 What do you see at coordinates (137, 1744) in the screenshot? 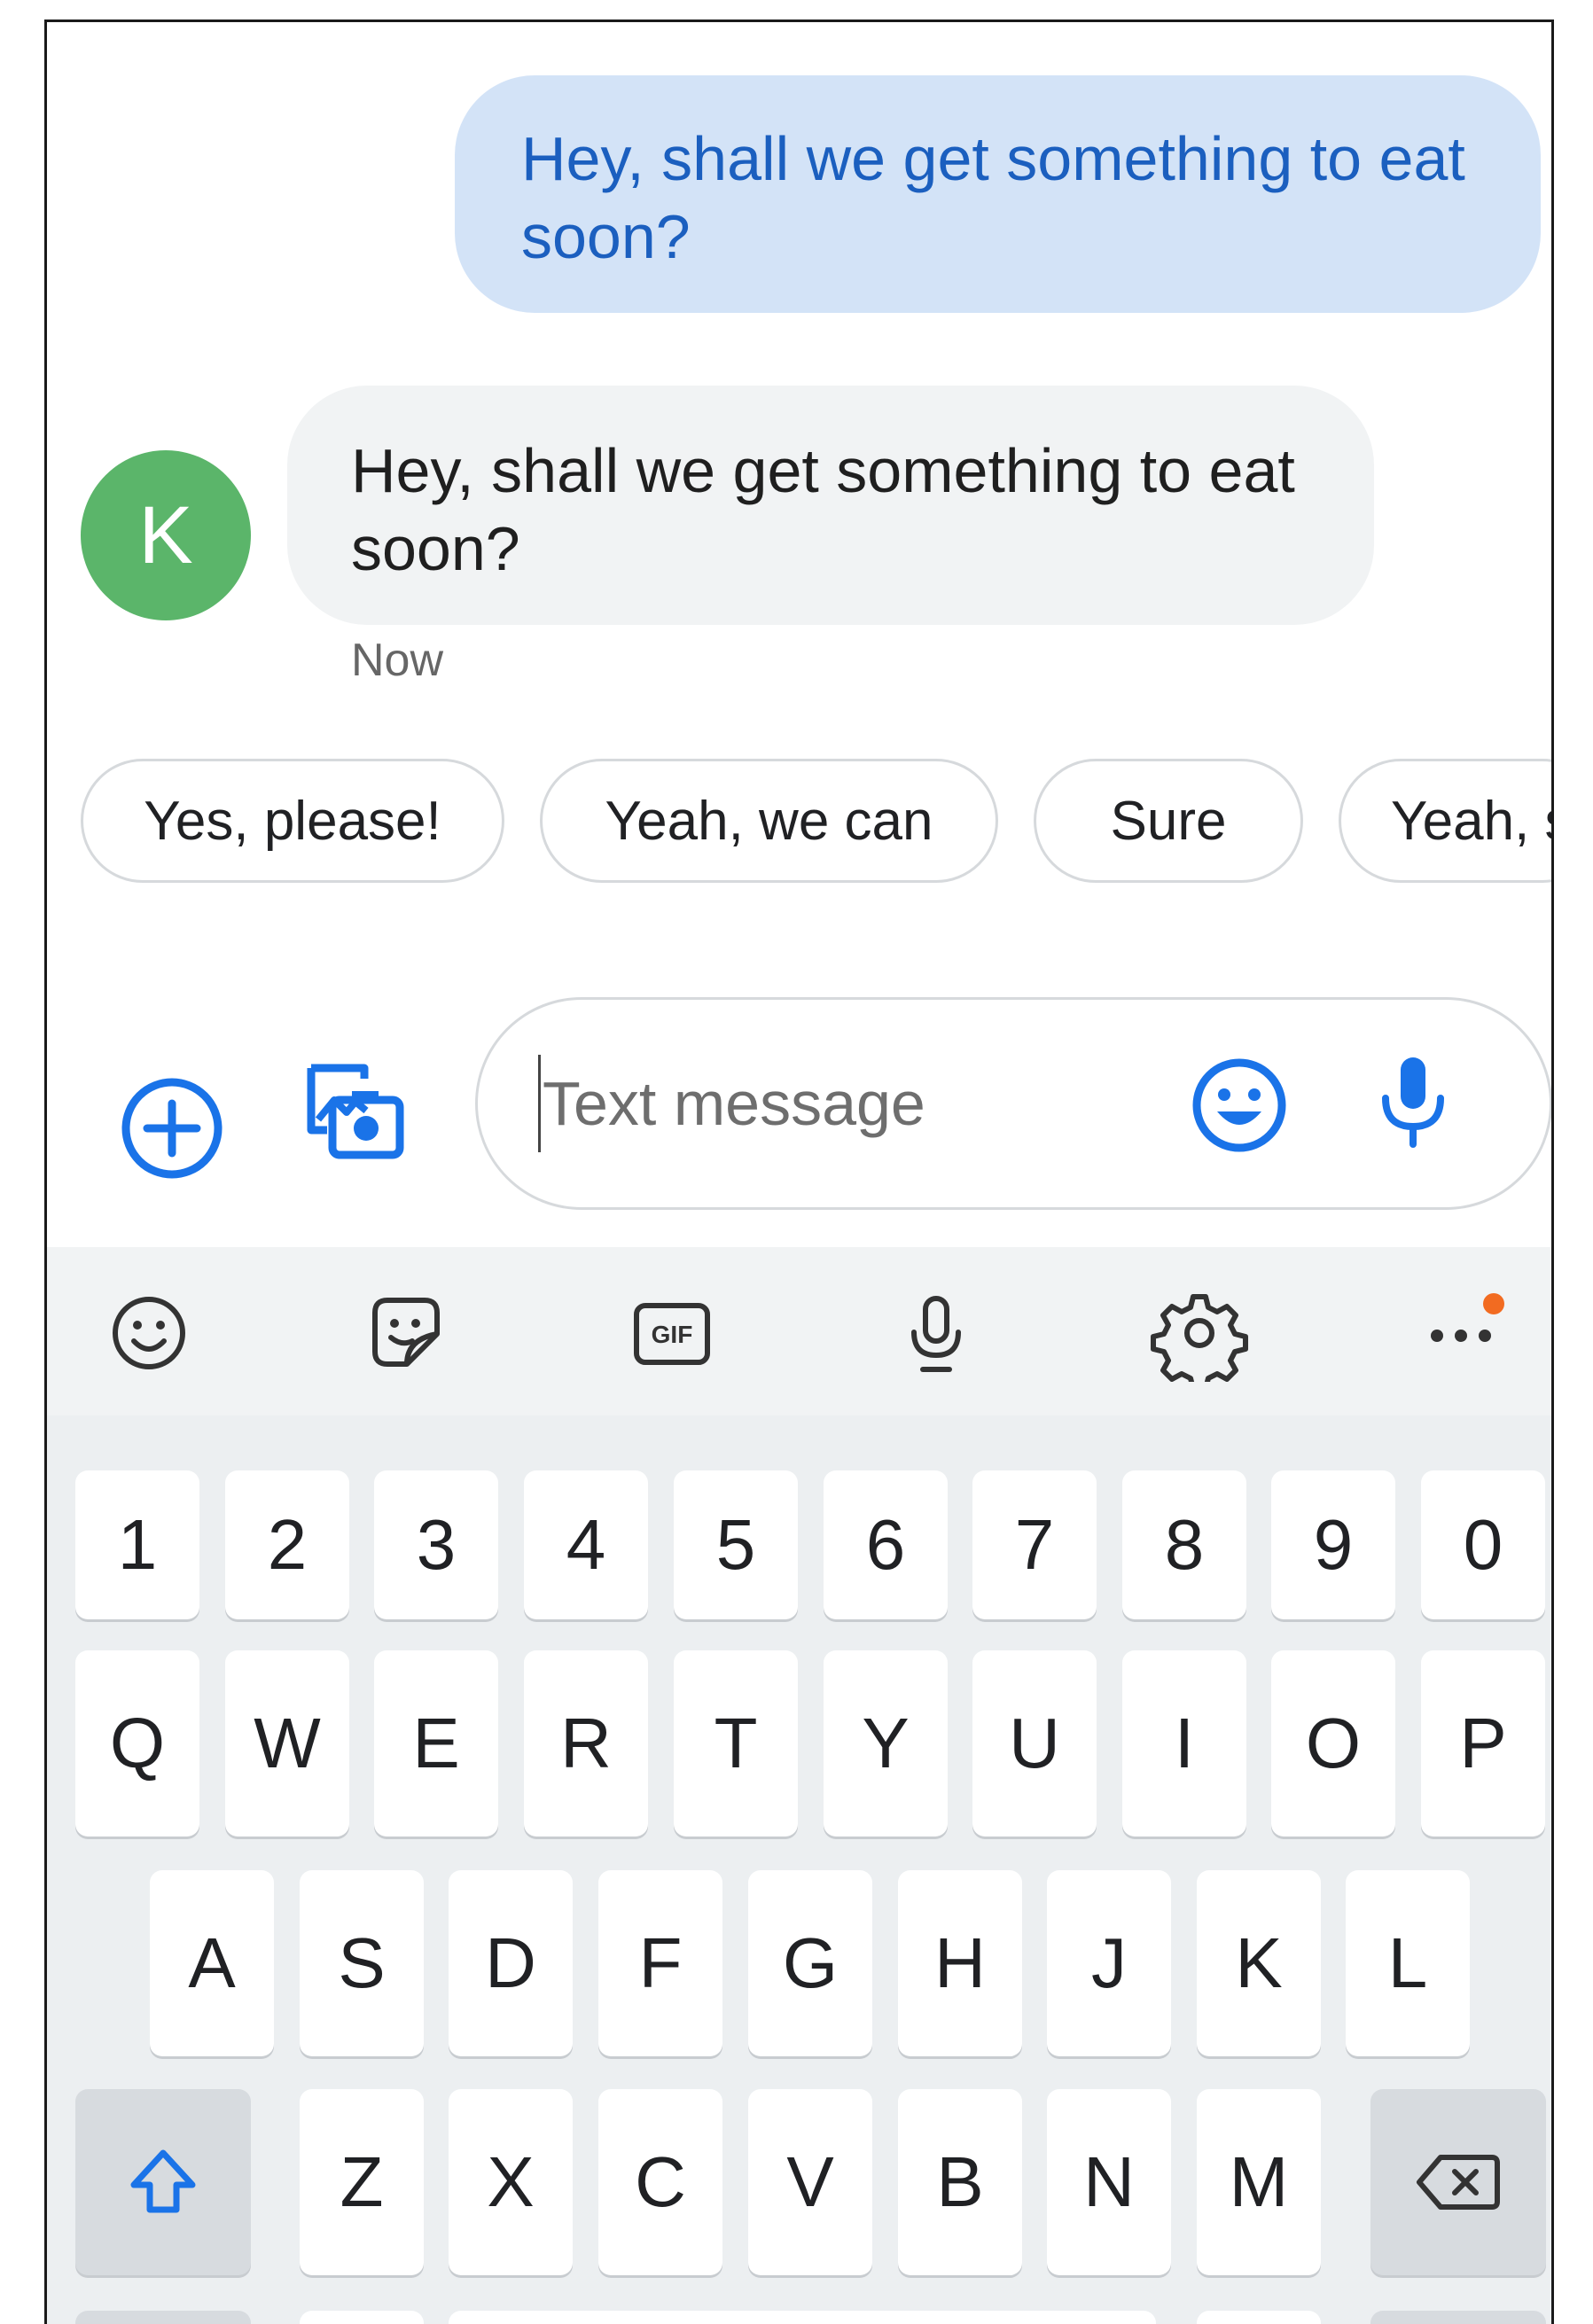
I see `key-q: Q` at bounding box center [137, 1744].